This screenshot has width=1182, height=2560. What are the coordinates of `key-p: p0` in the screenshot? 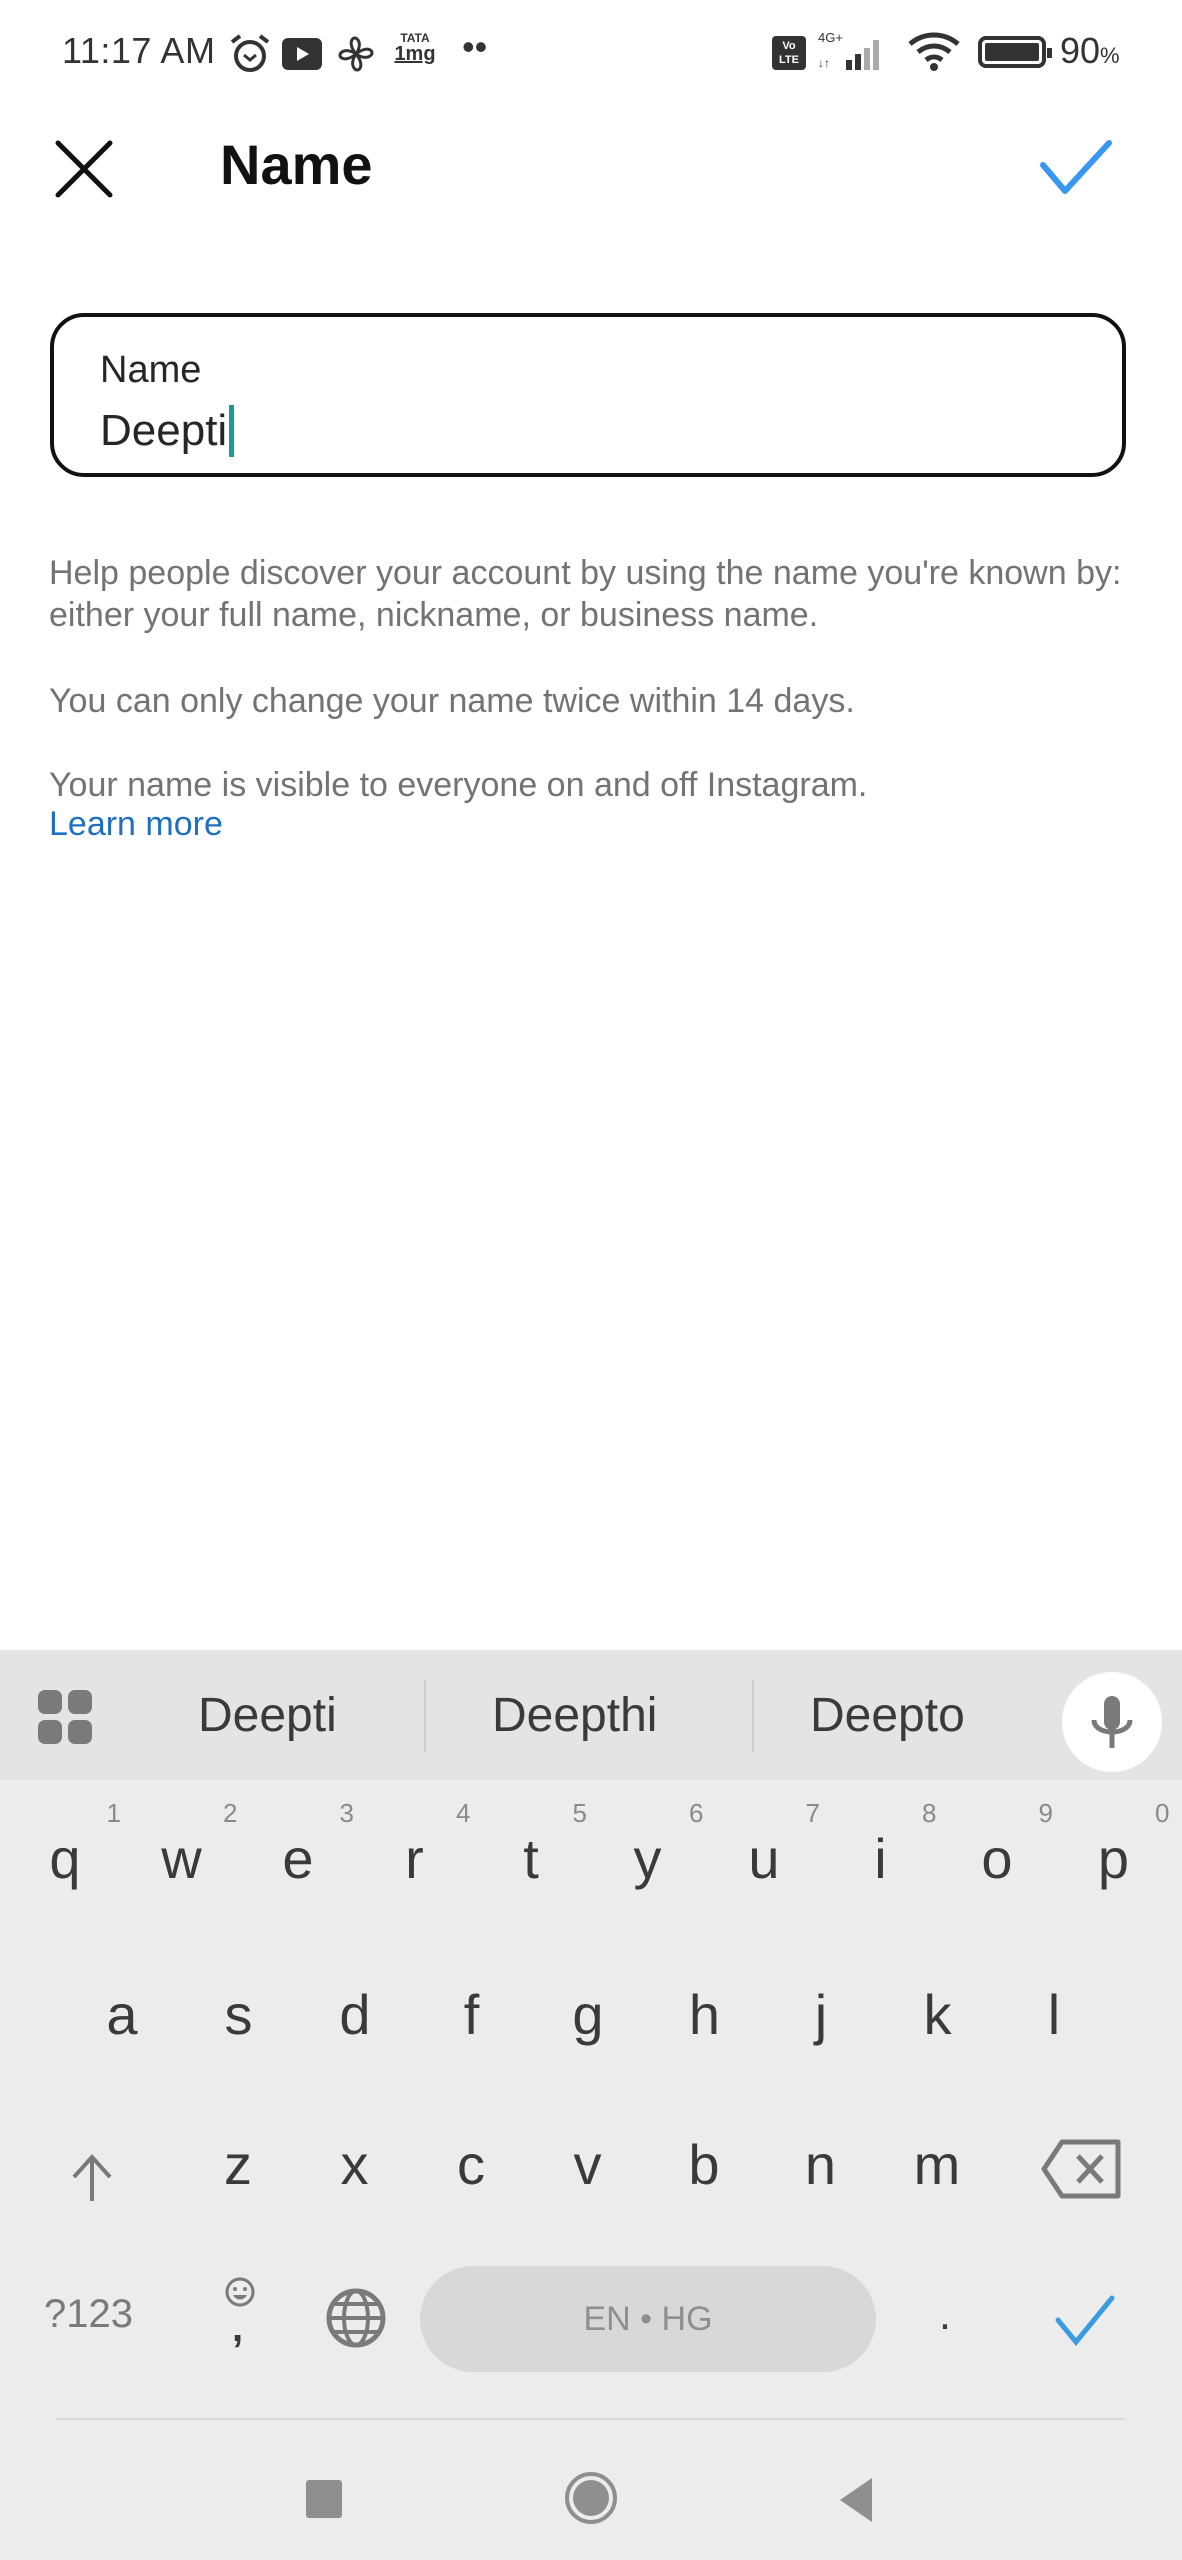 It's located at (1117, 1844).